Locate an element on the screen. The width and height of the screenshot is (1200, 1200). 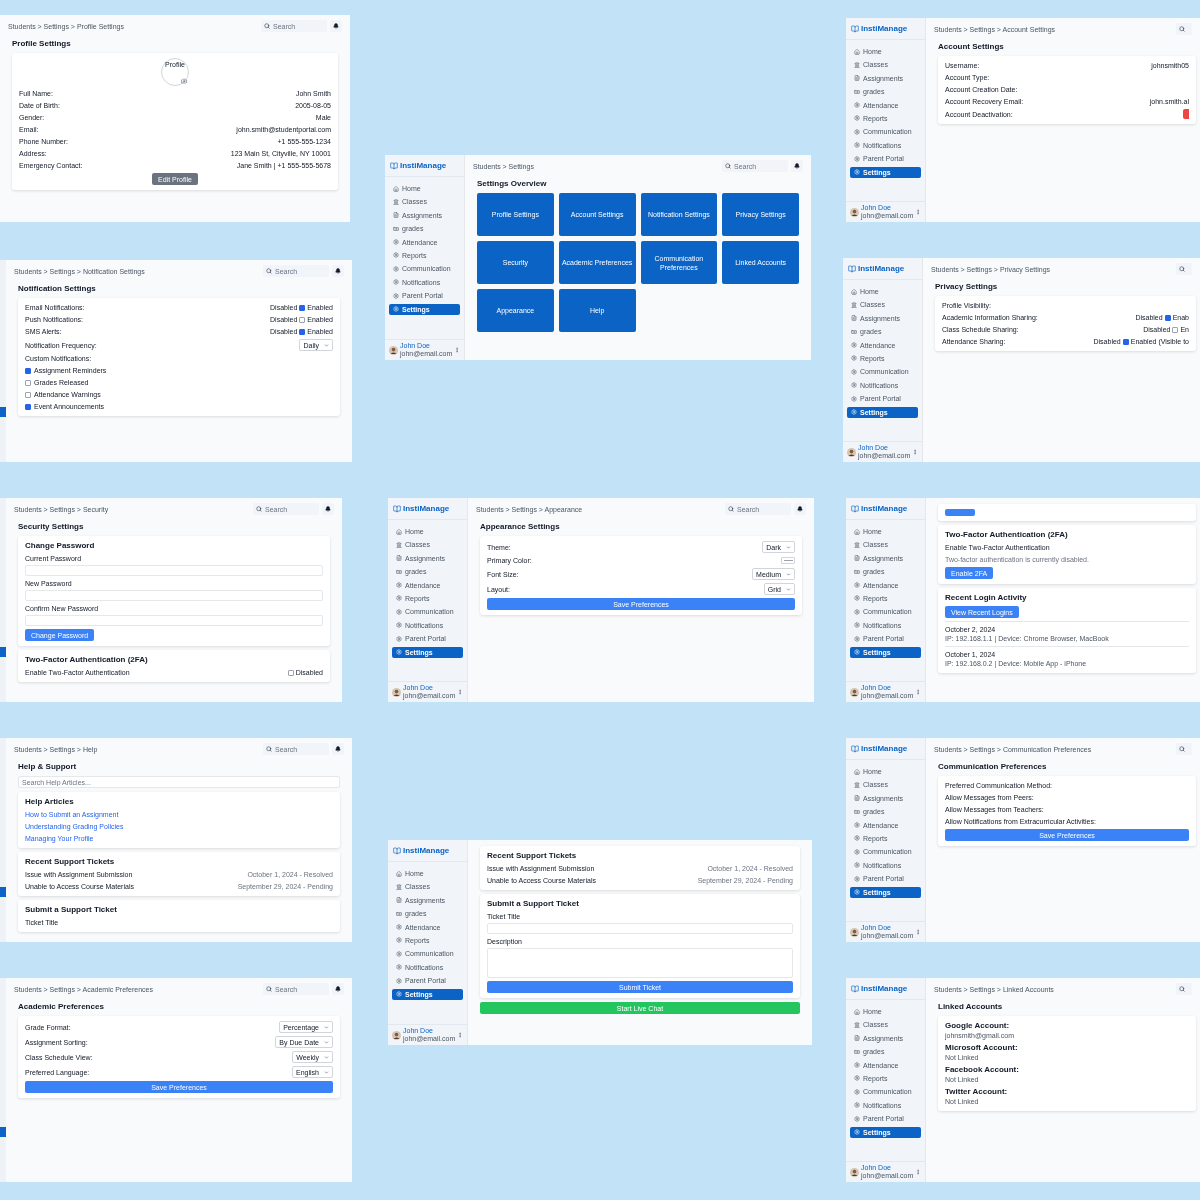
page-title: Account Settings is located at coordinates (971, 47).